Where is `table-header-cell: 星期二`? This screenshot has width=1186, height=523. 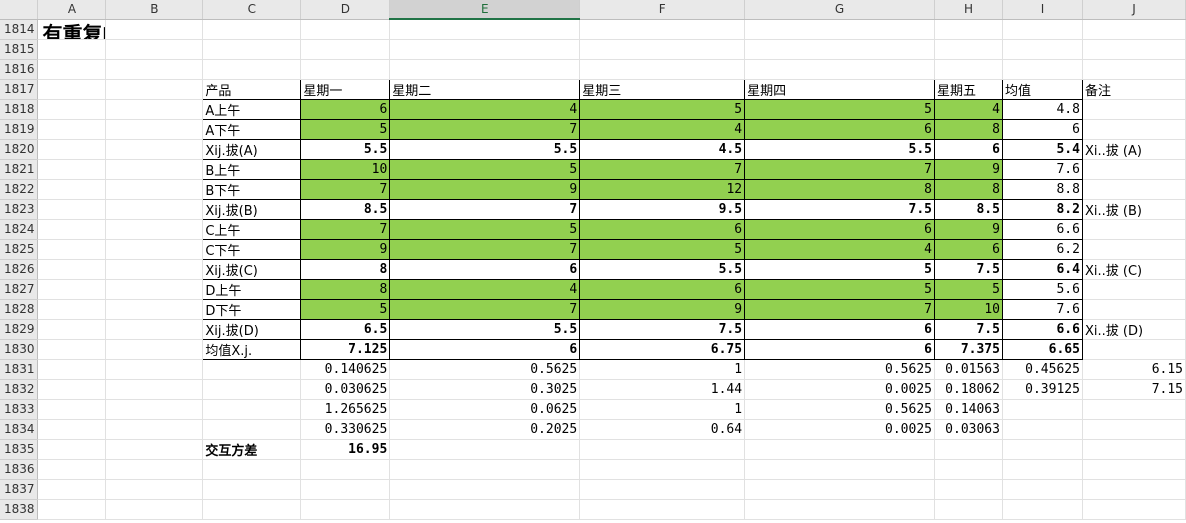 table-header-cell: 星期二 is located at coordinates (485, 89).